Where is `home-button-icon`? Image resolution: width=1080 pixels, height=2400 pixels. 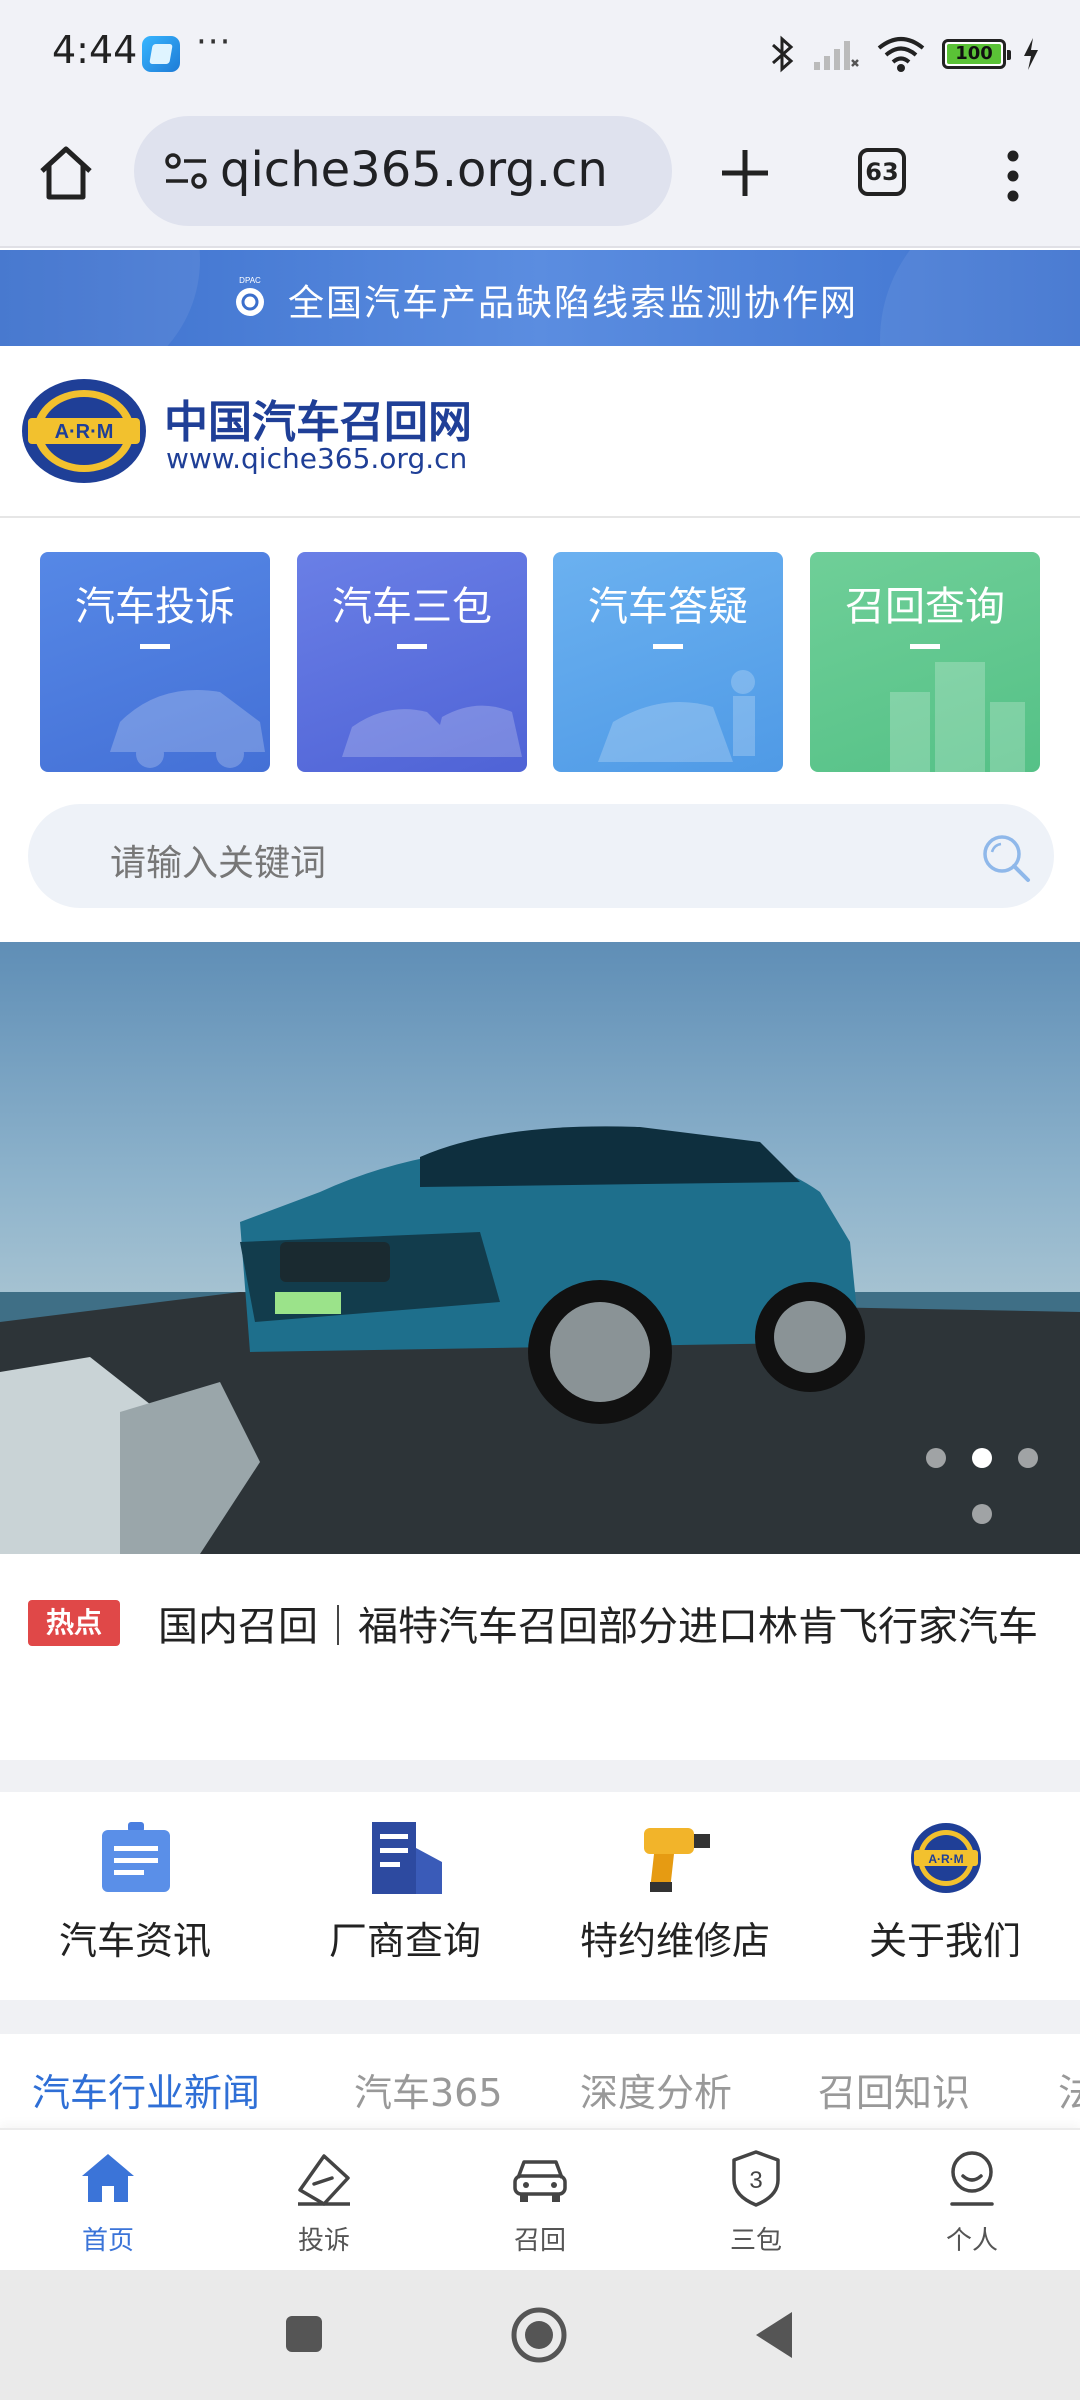
home-button-icon is located at coordinates (539, 2335).